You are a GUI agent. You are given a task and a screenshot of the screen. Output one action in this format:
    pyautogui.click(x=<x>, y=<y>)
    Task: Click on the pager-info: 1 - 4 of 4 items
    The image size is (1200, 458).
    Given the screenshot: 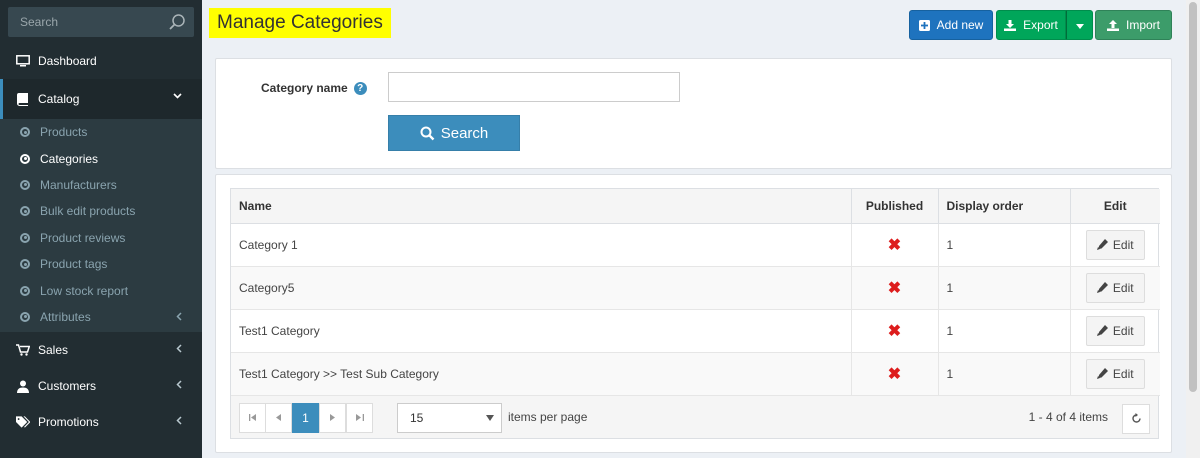 What is the action you would take?
    pyautogui.click(x=1068, y=416)
    